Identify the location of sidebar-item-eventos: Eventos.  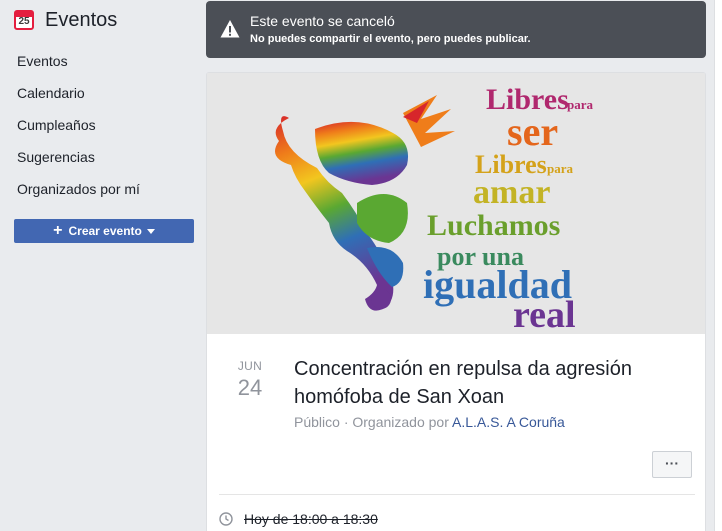
(78, 66).